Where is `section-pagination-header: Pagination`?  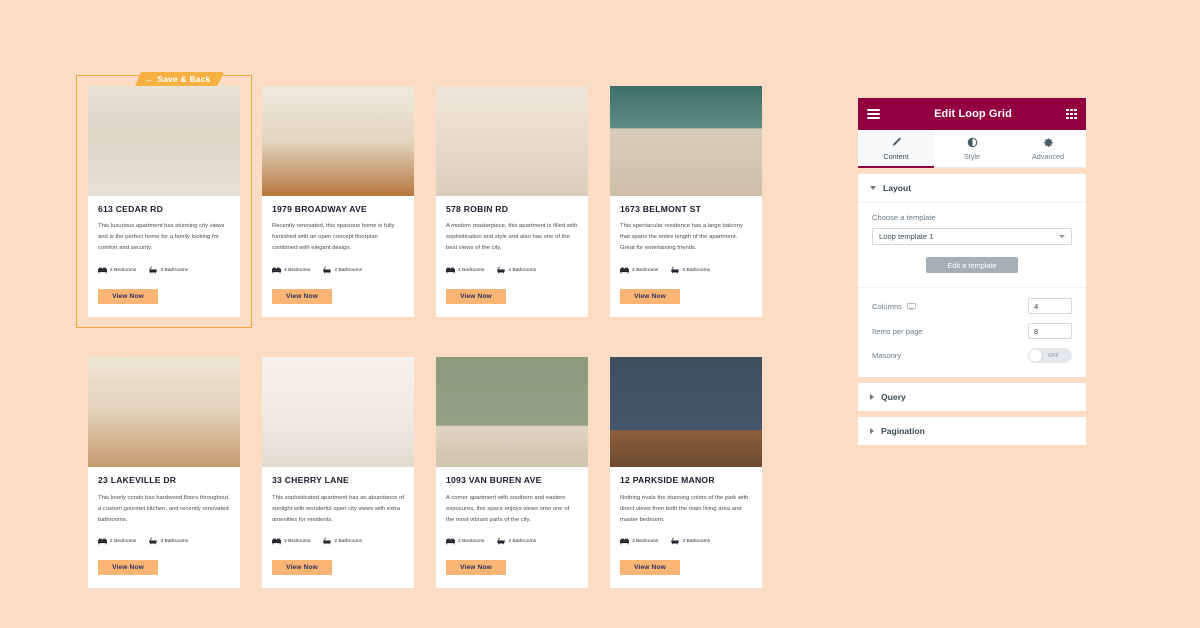
section-pagination-header: Pagination is located at coordinates (972, 431).